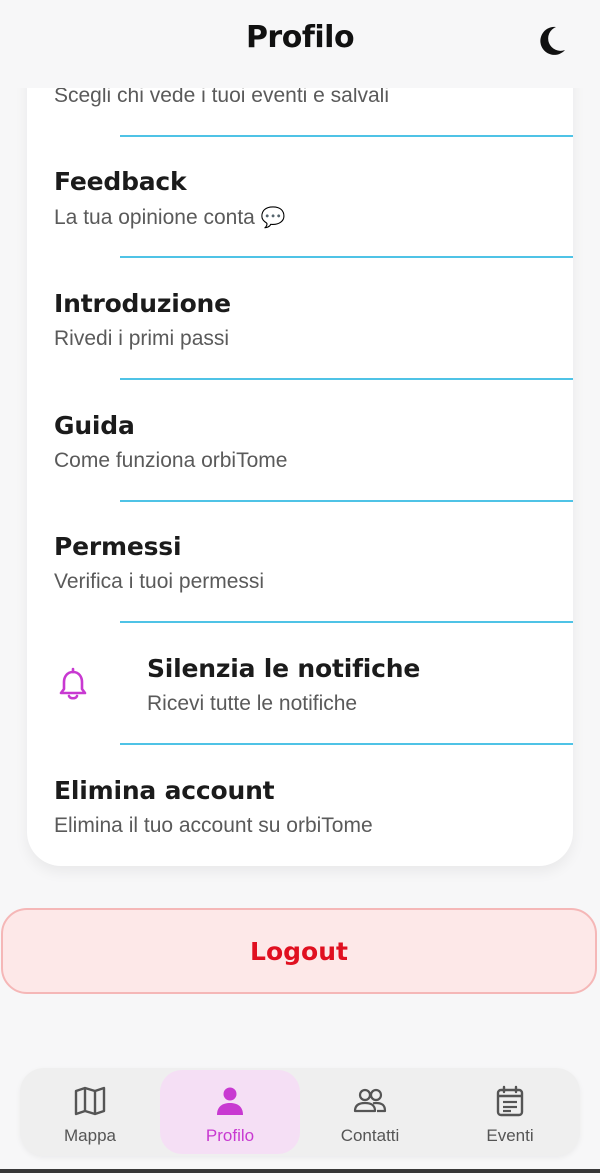 The height and width of the screenshot is (1173, 600). Describe the element at coordinates (142, 303) in the screenshot. I see `introduzione-title: Introduzione` at that location.